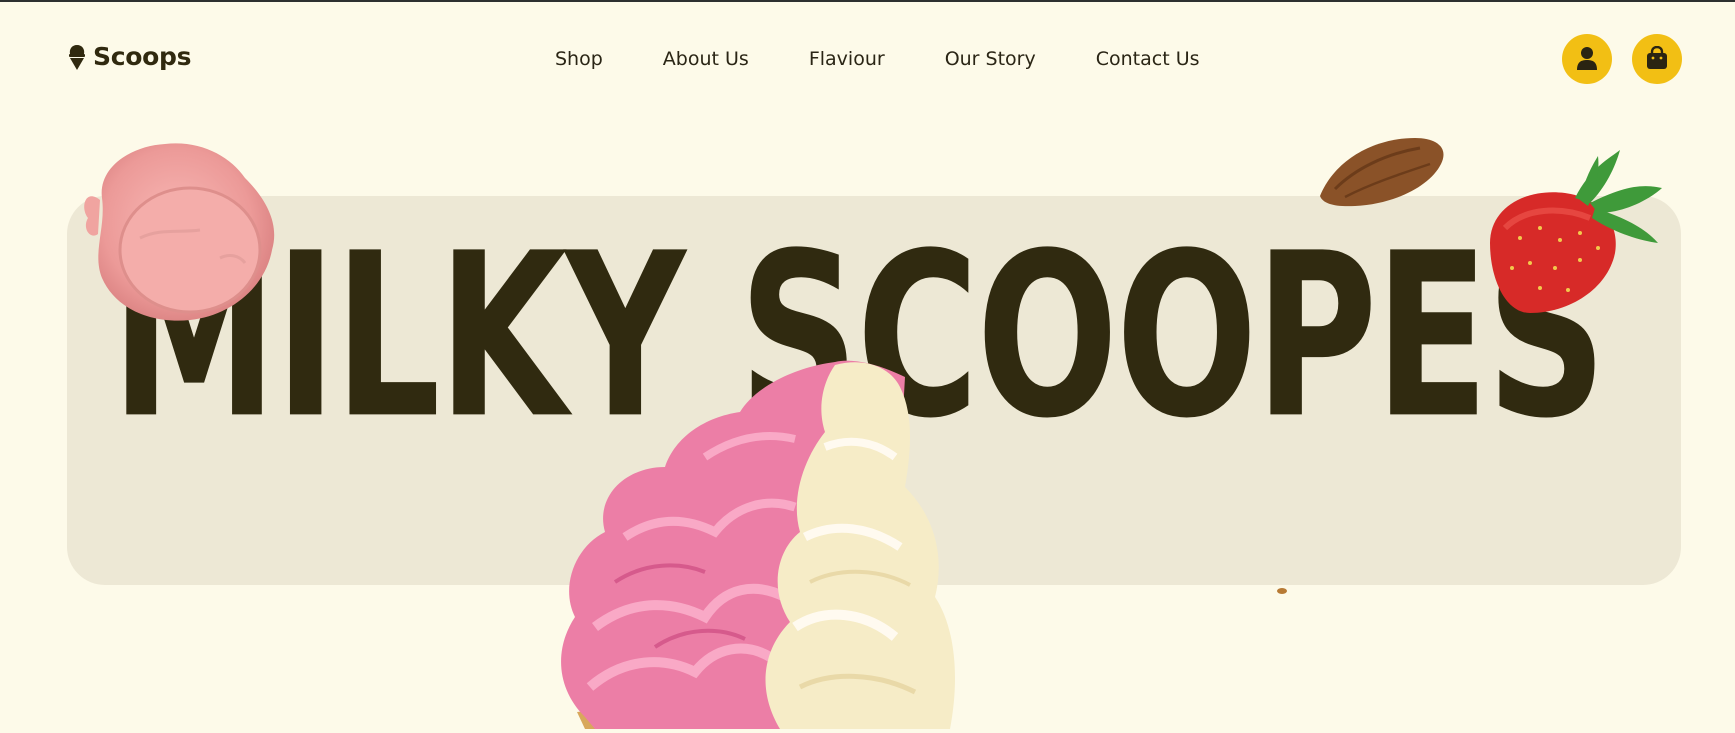 The height and width of the screenshot is (733, 1735). What do you see at coordinates (990, 59) in the screenshot?
I see `nav-item-our-story: Our Story` at bounding box center [990, 59].